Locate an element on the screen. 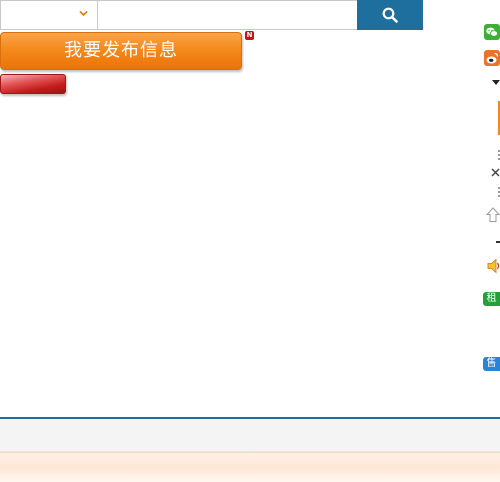 This screenshot has height=482, width=500. weibo-icon is located at coordinates (492, 58).